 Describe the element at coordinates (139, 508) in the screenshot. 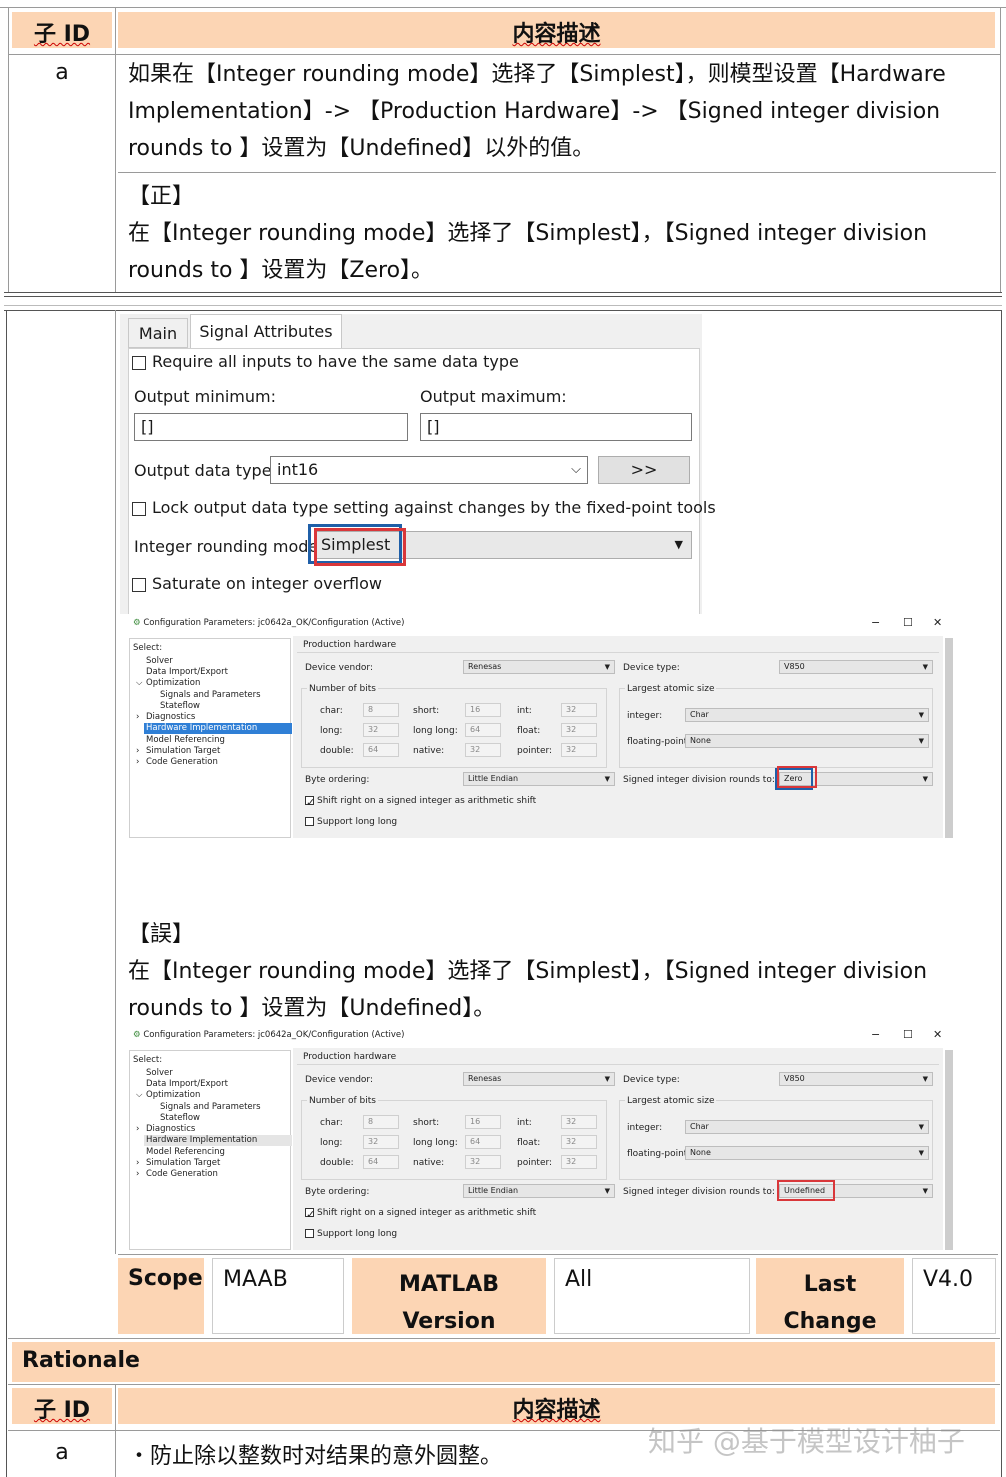

I see `checkbox-icon` at that location.